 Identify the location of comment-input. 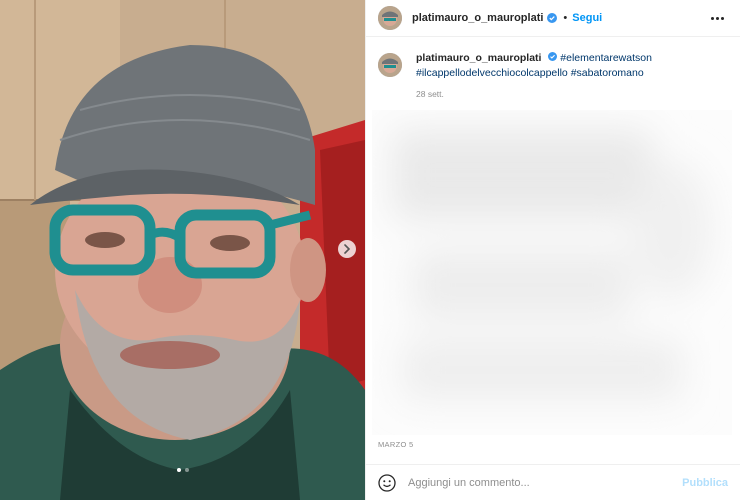
(544, 482).